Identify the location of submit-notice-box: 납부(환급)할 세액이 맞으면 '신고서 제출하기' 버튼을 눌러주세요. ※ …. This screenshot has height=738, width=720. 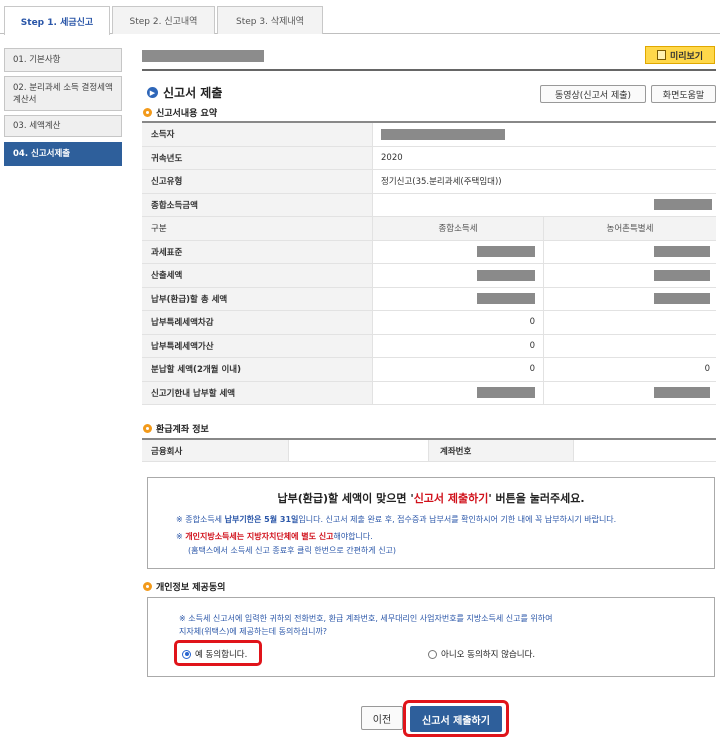
(431, 523).